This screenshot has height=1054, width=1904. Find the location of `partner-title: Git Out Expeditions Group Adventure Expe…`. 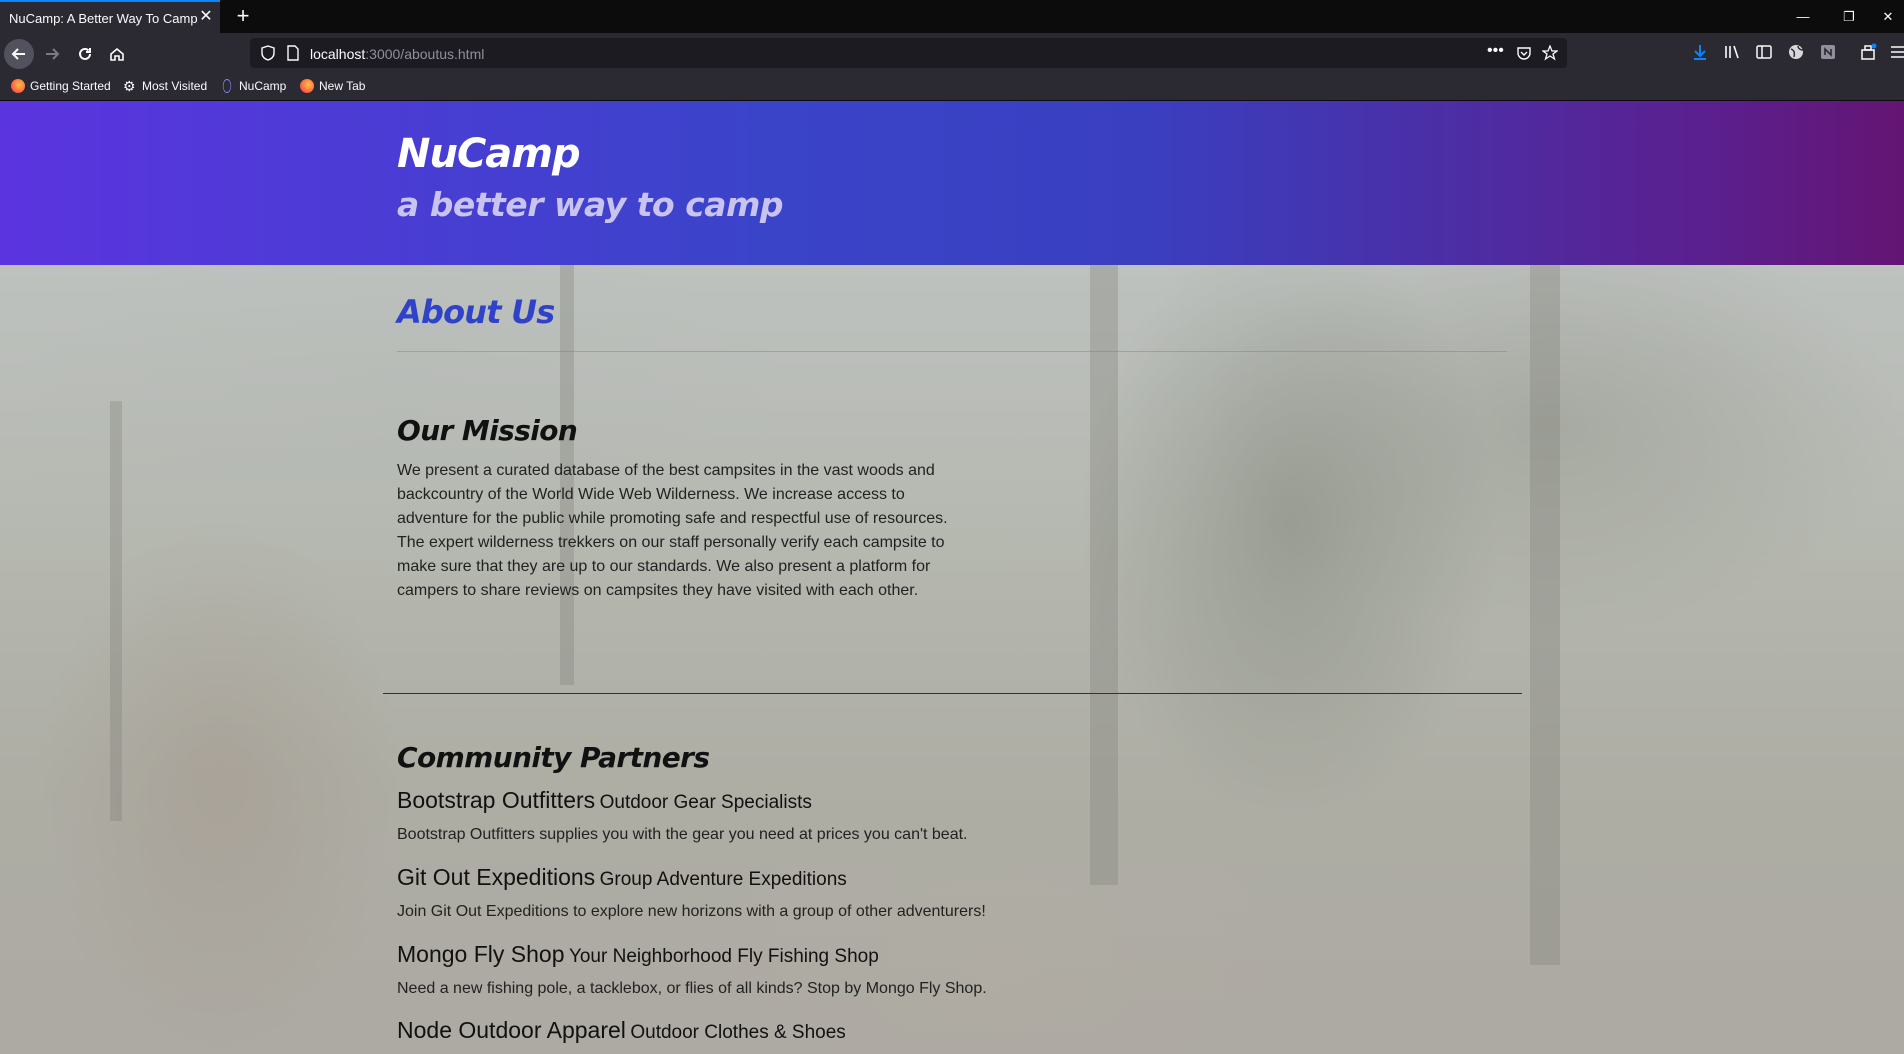

partner-title: Git Out Expeditions Group Adventure Expe… is located at coordinates (622, 877).